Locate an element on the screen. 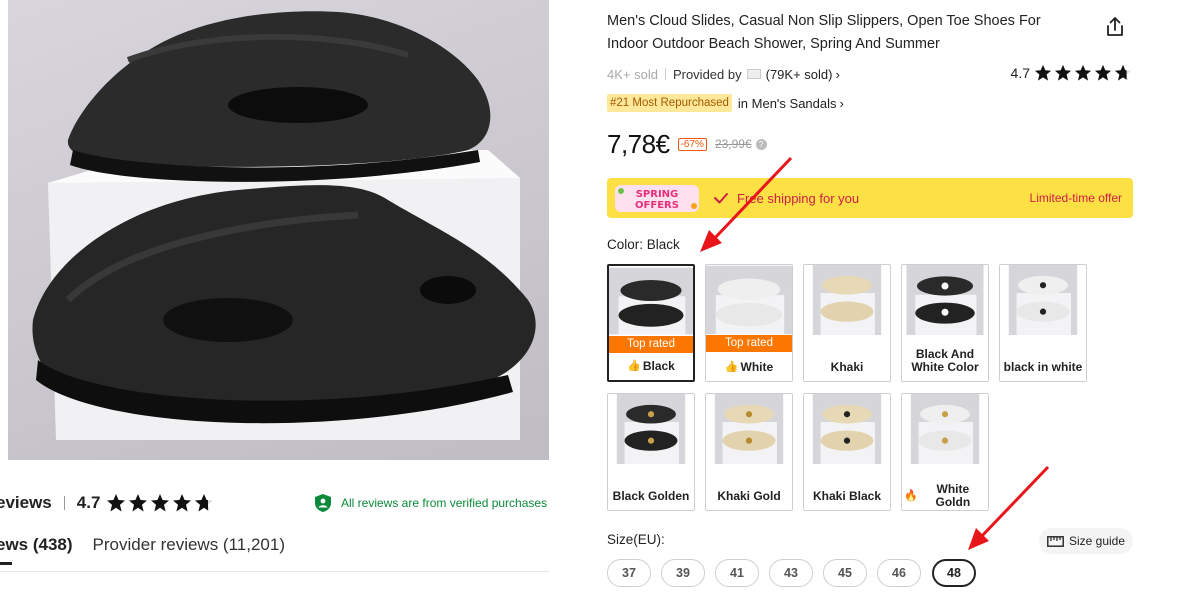 The width and height of the screenshot is (1186, 592). size-option-43: 43 is located at coordinates (791, 573).